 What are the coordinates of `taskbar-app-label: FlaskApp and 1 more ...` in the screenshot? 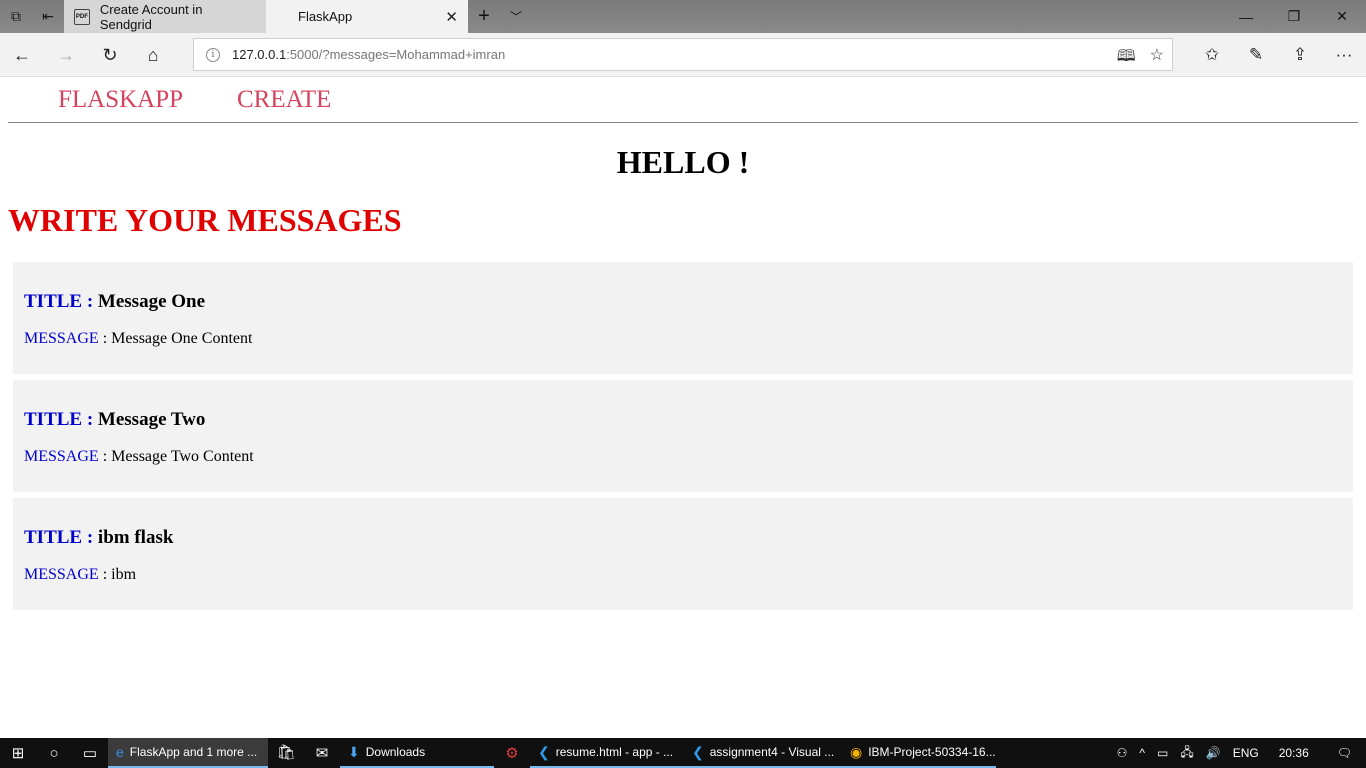 It's located at (193, 752).